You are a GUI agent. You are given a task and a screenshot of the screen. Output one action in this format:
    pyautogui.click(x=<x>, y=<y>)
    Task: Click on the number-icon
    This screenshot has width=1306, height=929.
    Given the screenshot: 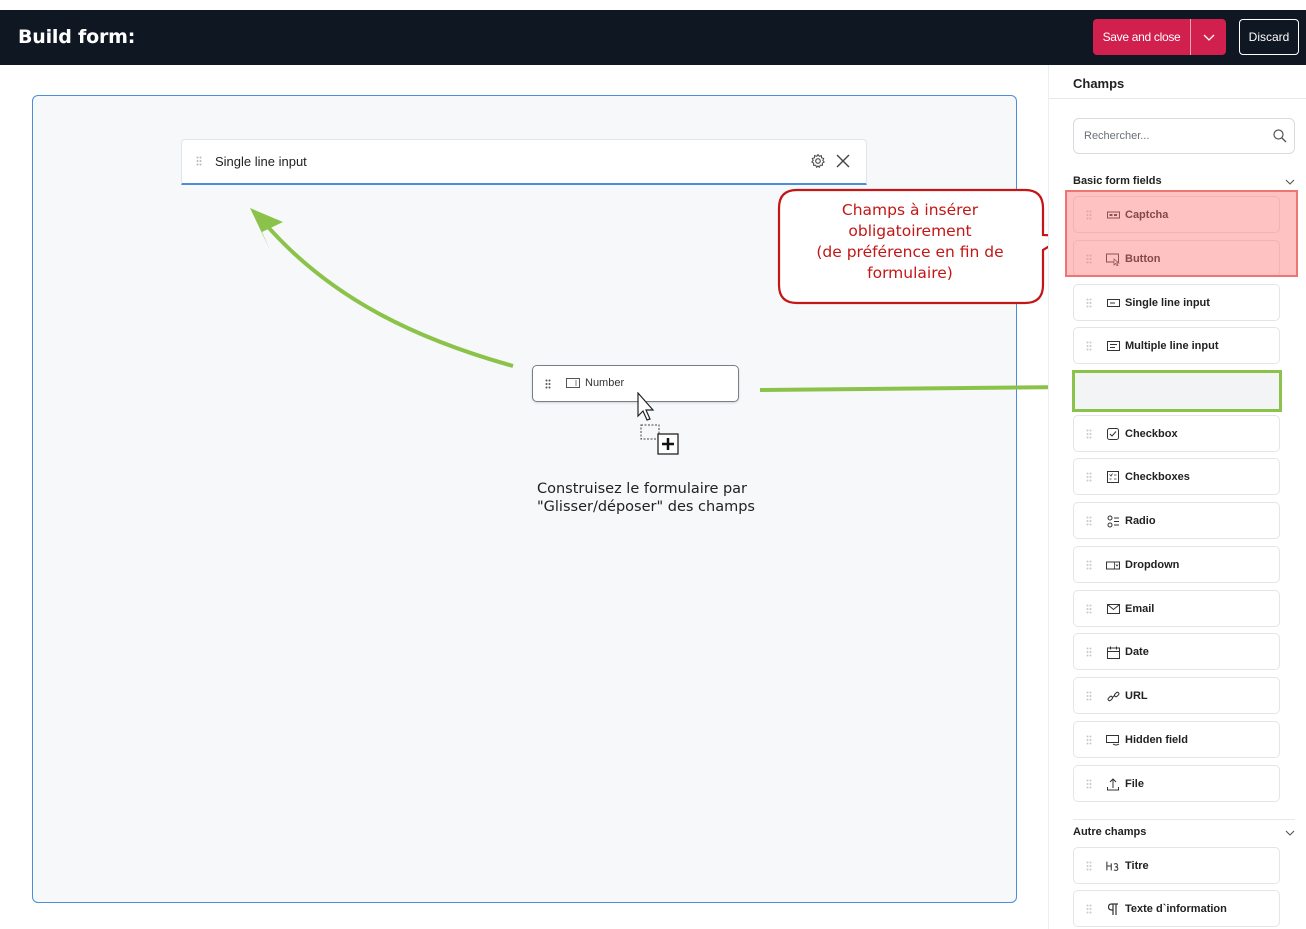 What is the action you would take?
    pyautogui.click(x=573, y=383)
    